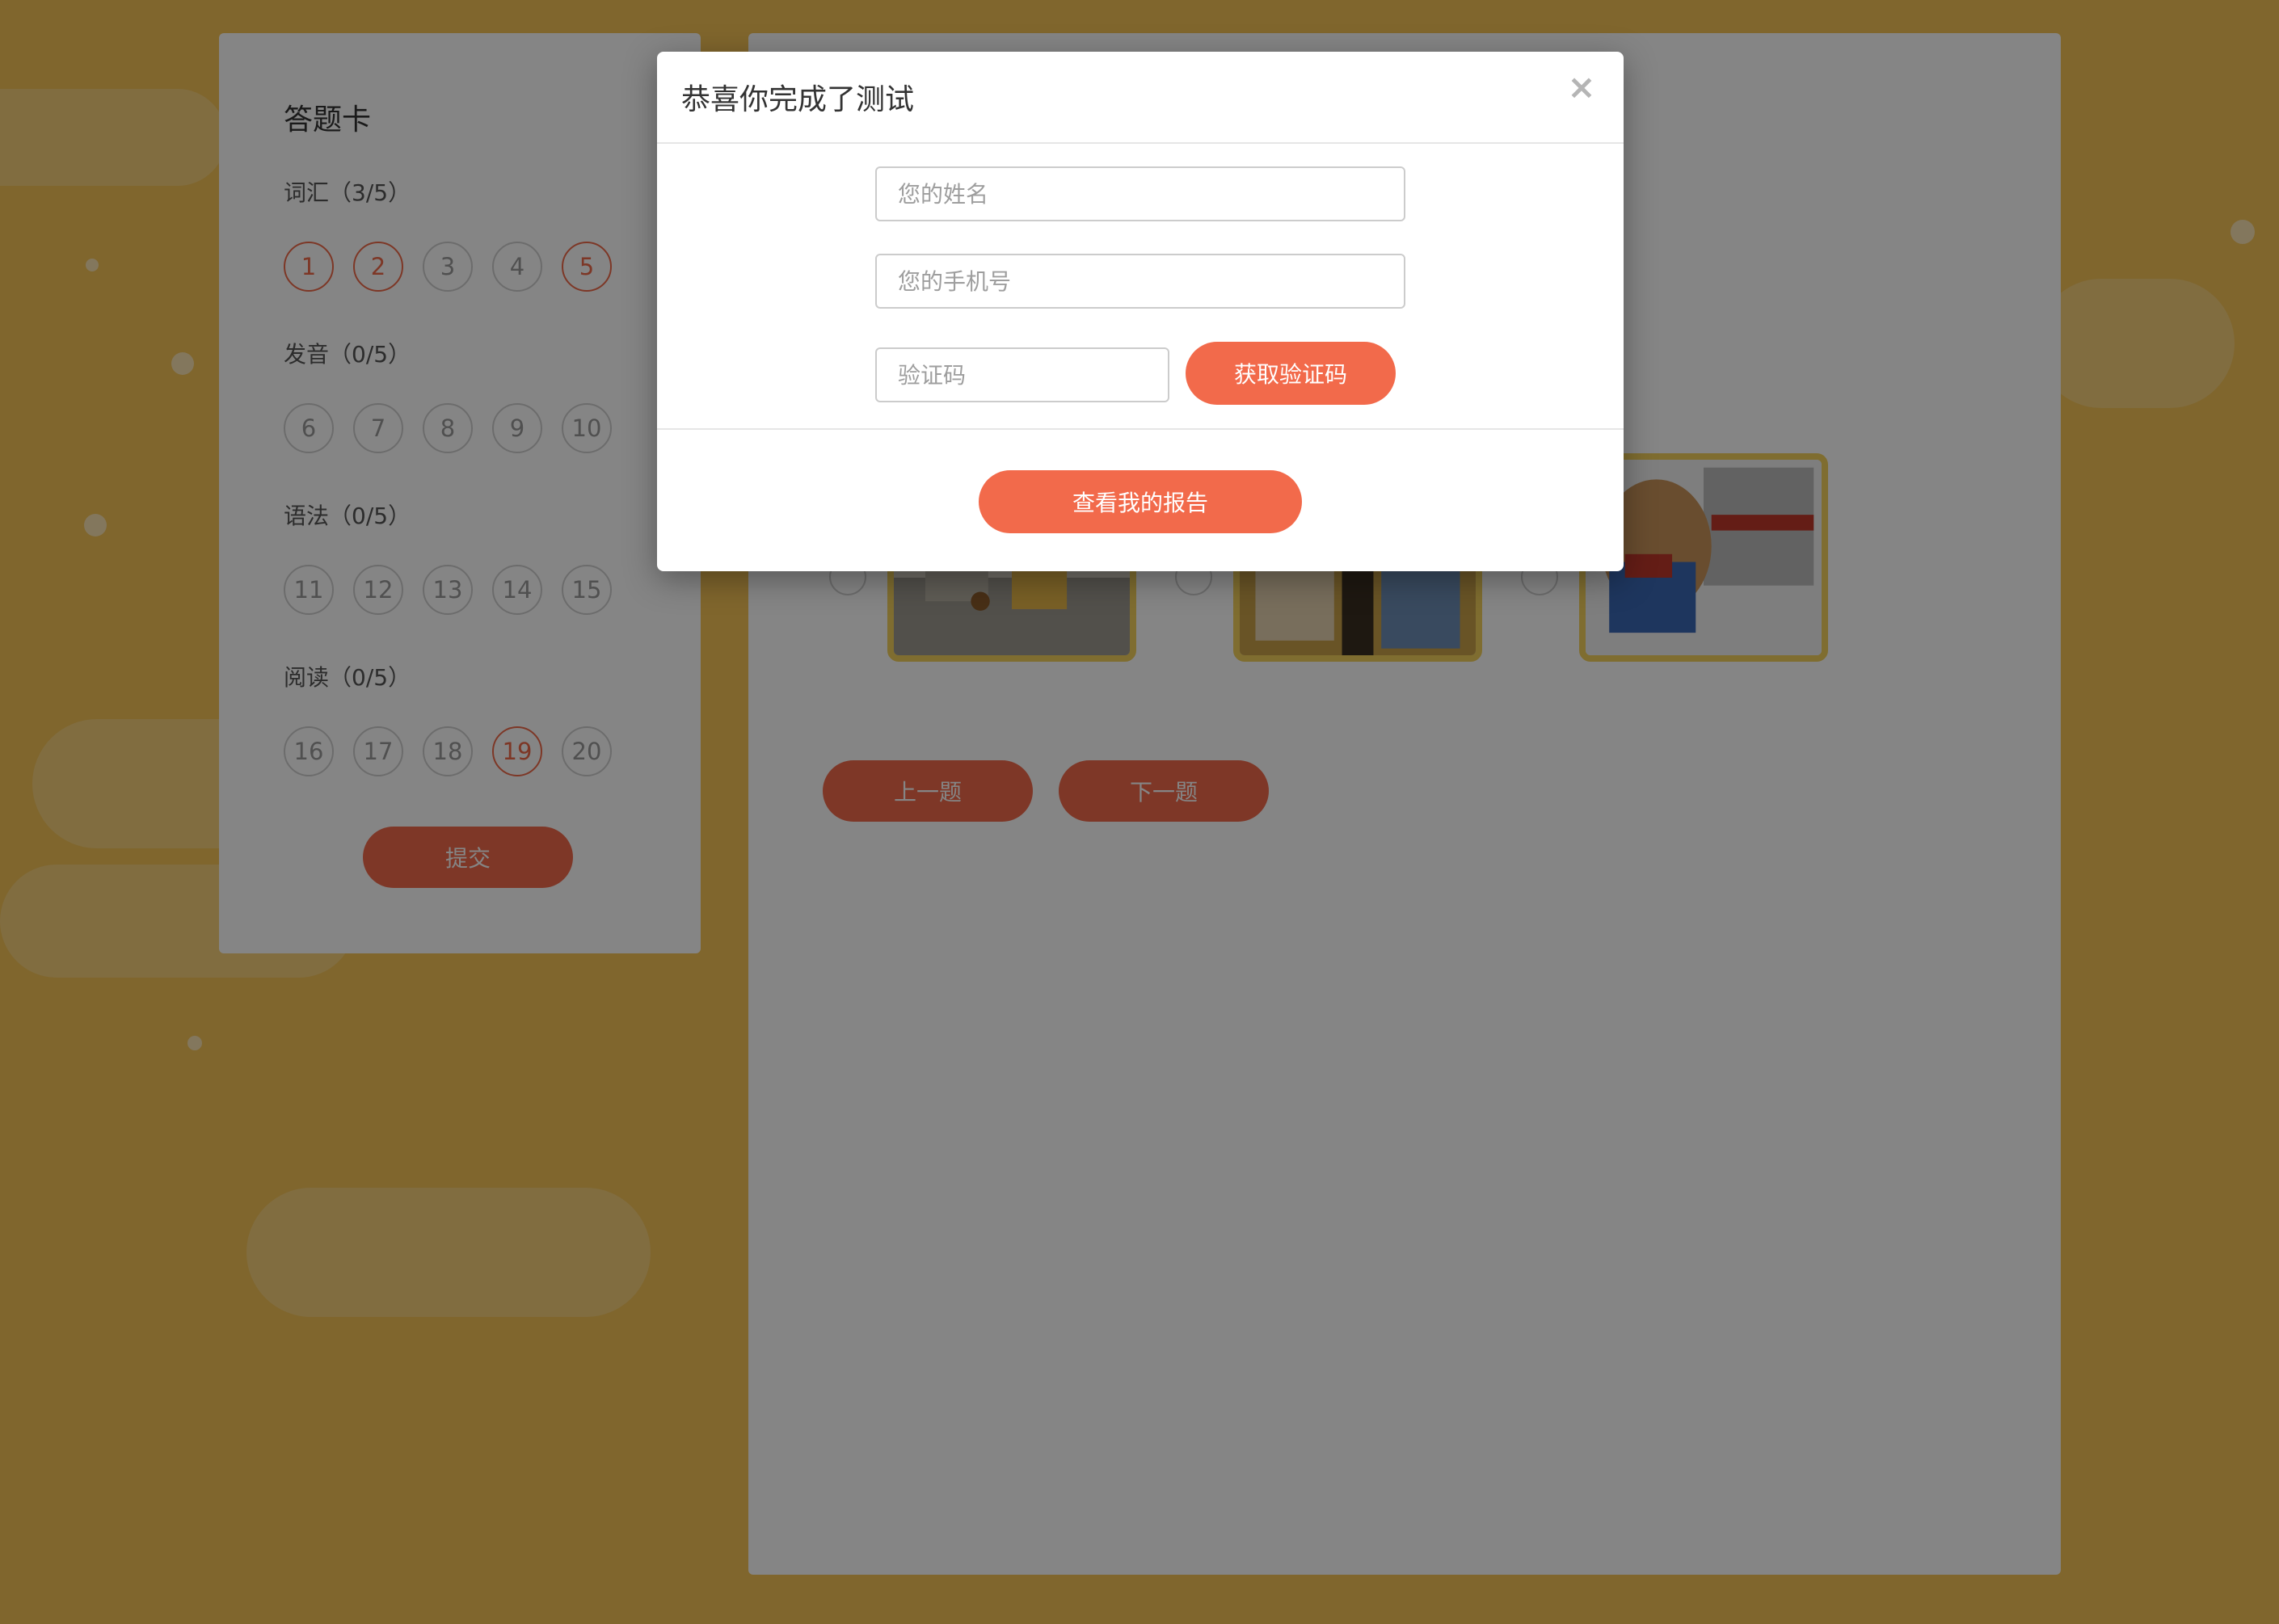 Image resolution: width=2279 pixels, height=1624 pixels. Describe the element at coordinates (1140, 501) in the screenshot. I see `view-report-button: 查看我的报告` at that location.